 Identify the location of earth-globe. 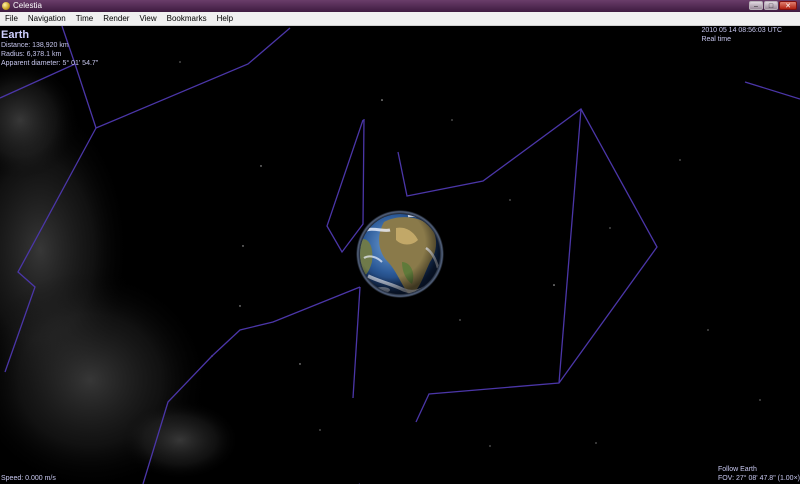
(400, 254).